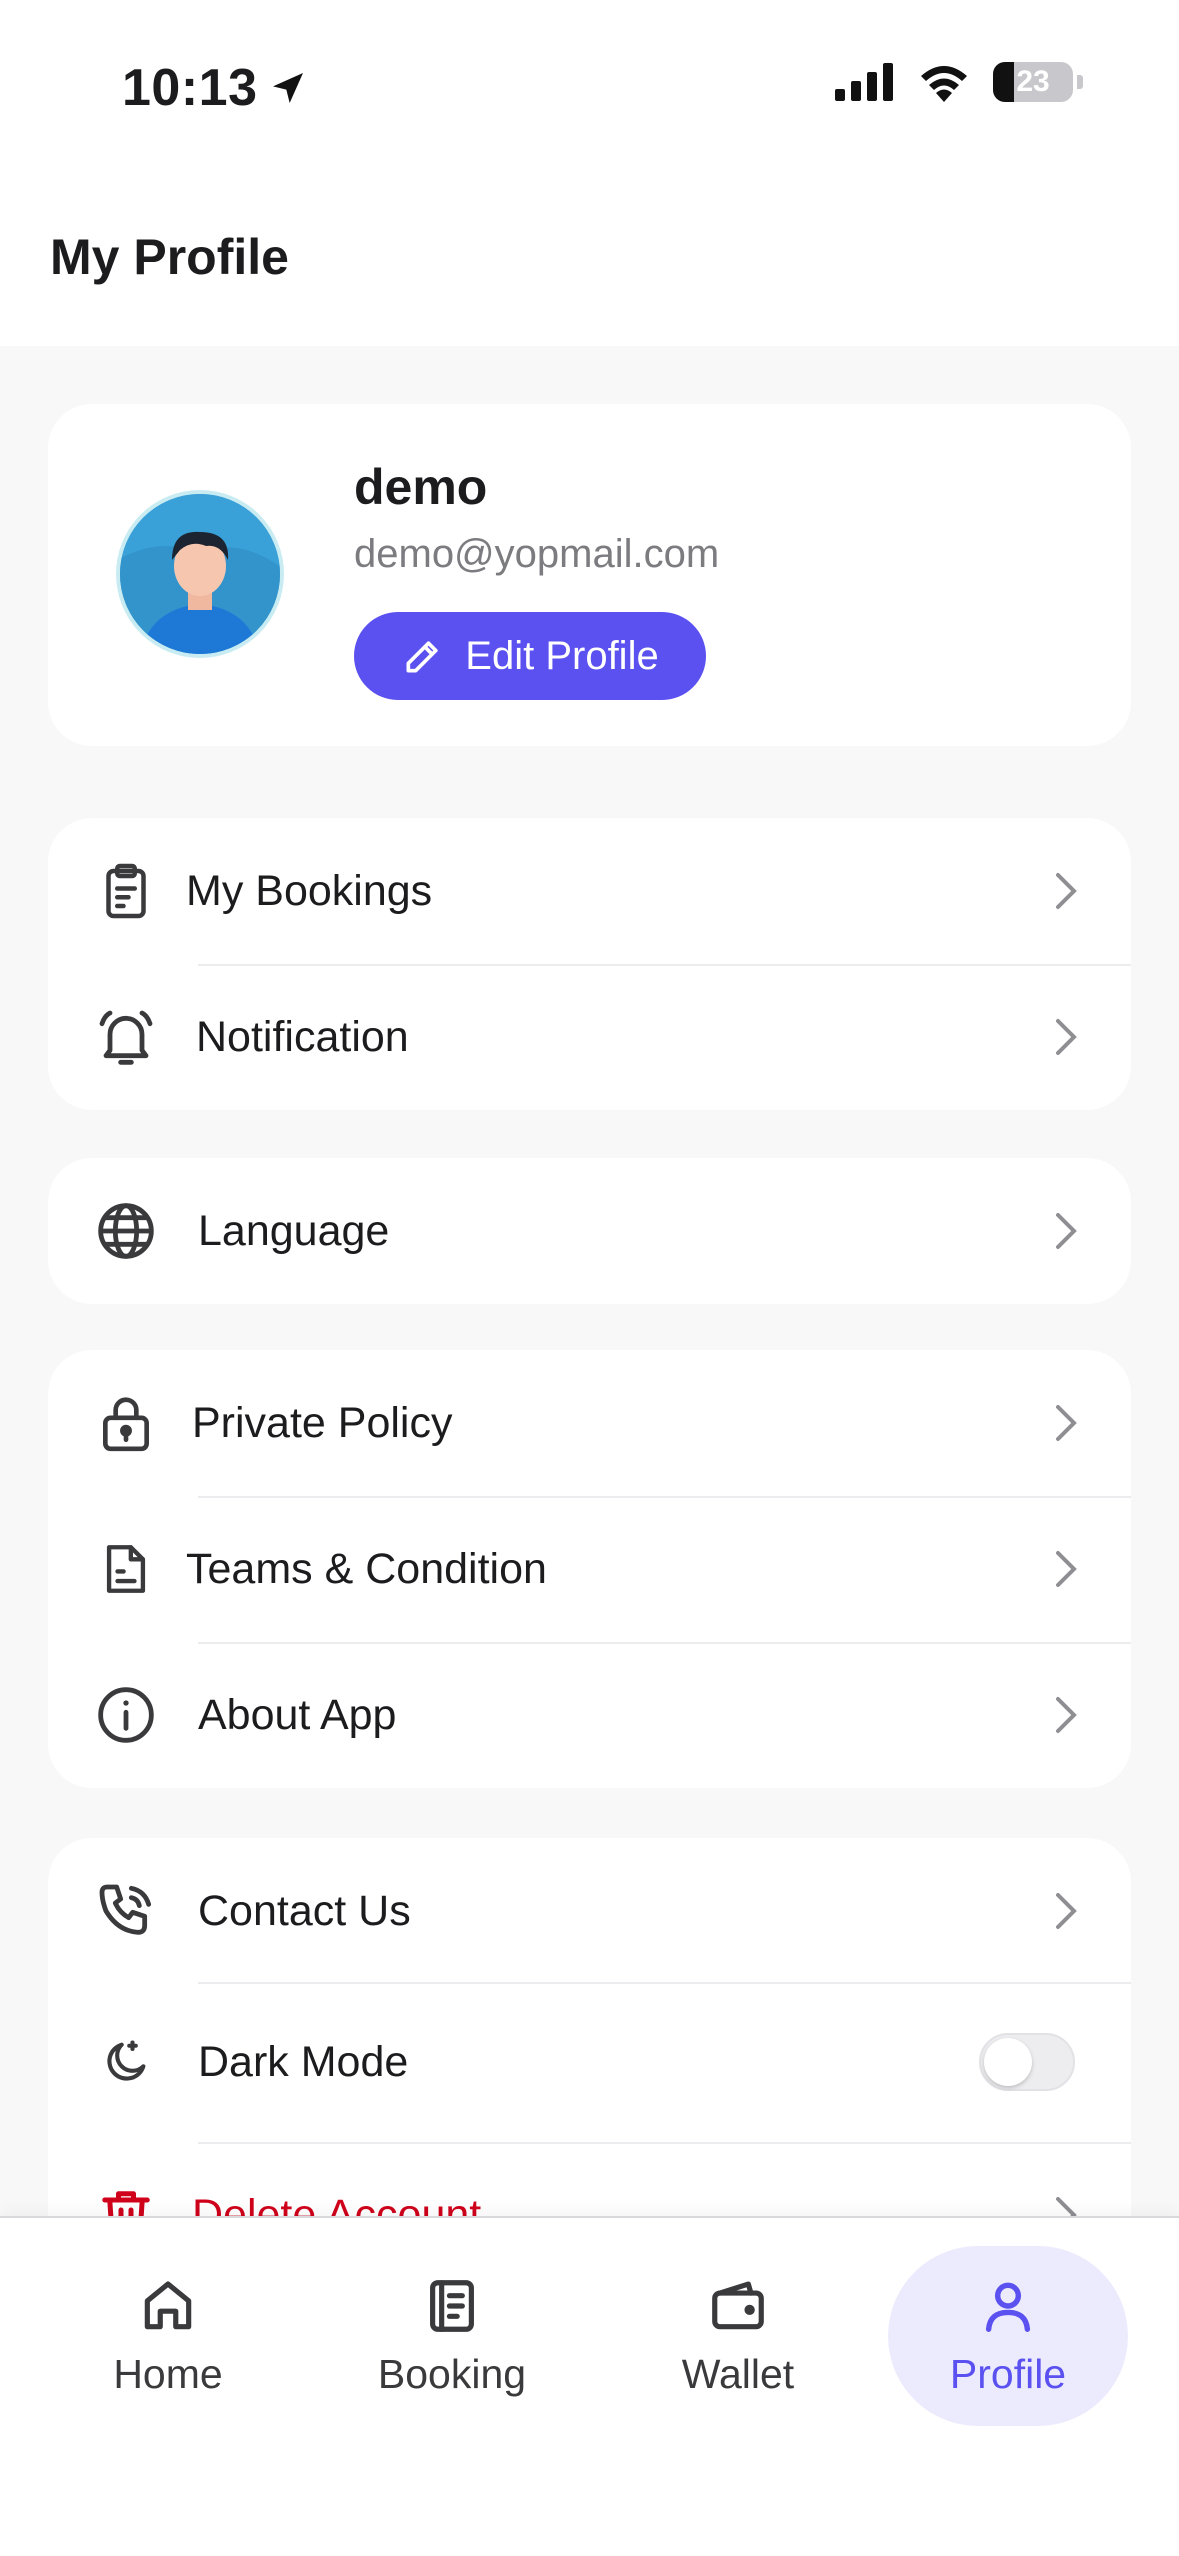 The height and width of the screenshot is (2556, 1179). What do you see at coordinates (589, 173) in the screenshot?
I see `top-area: 10:13 23 My Profile` at bounding box center [589, 173].